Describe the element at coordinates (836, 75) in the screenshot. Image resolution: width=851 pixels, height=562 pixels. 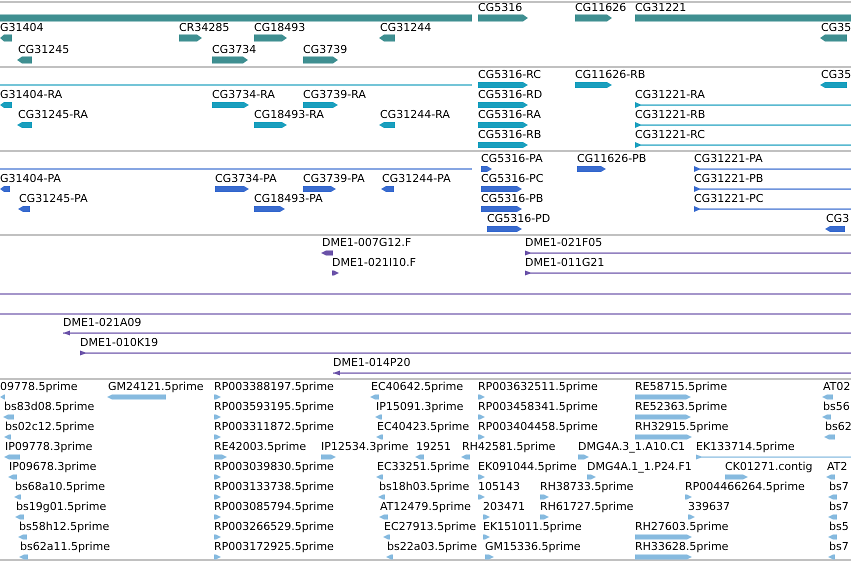
I see `feature-label: CG35` at that location.